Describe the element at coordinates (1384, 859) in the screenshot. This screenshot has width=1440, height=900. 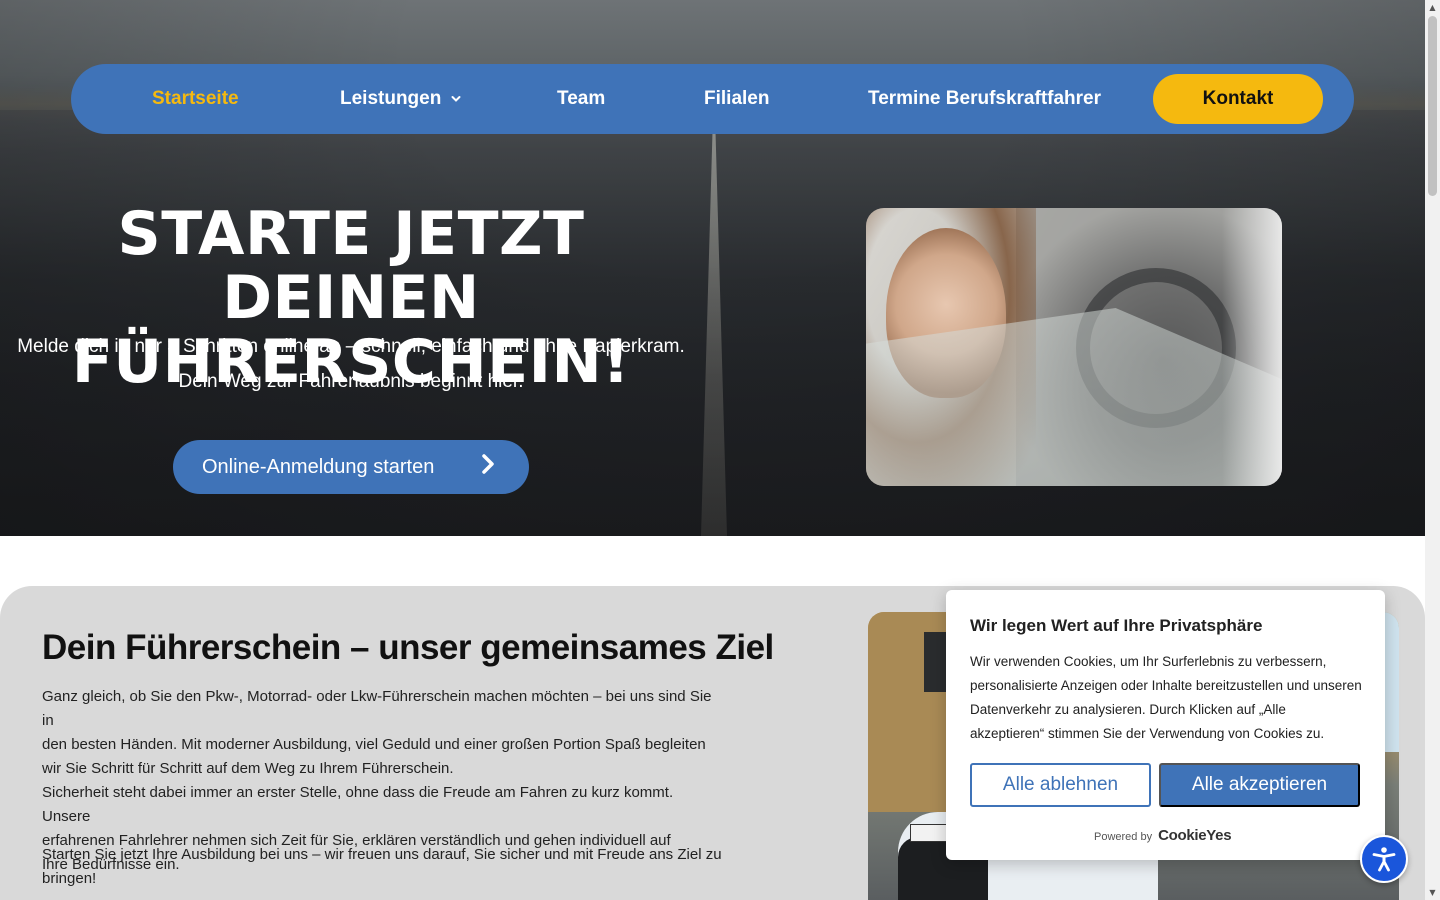
I see `accessibility-button` at that location.